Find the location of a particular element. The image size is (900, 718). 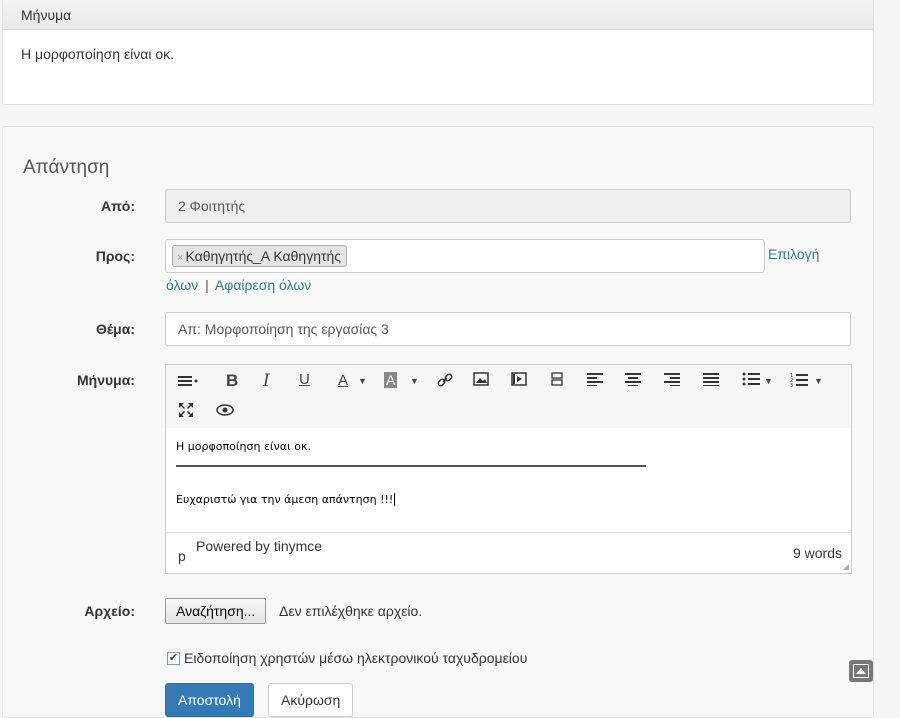

media-icon is located at coordinates (519, 381).